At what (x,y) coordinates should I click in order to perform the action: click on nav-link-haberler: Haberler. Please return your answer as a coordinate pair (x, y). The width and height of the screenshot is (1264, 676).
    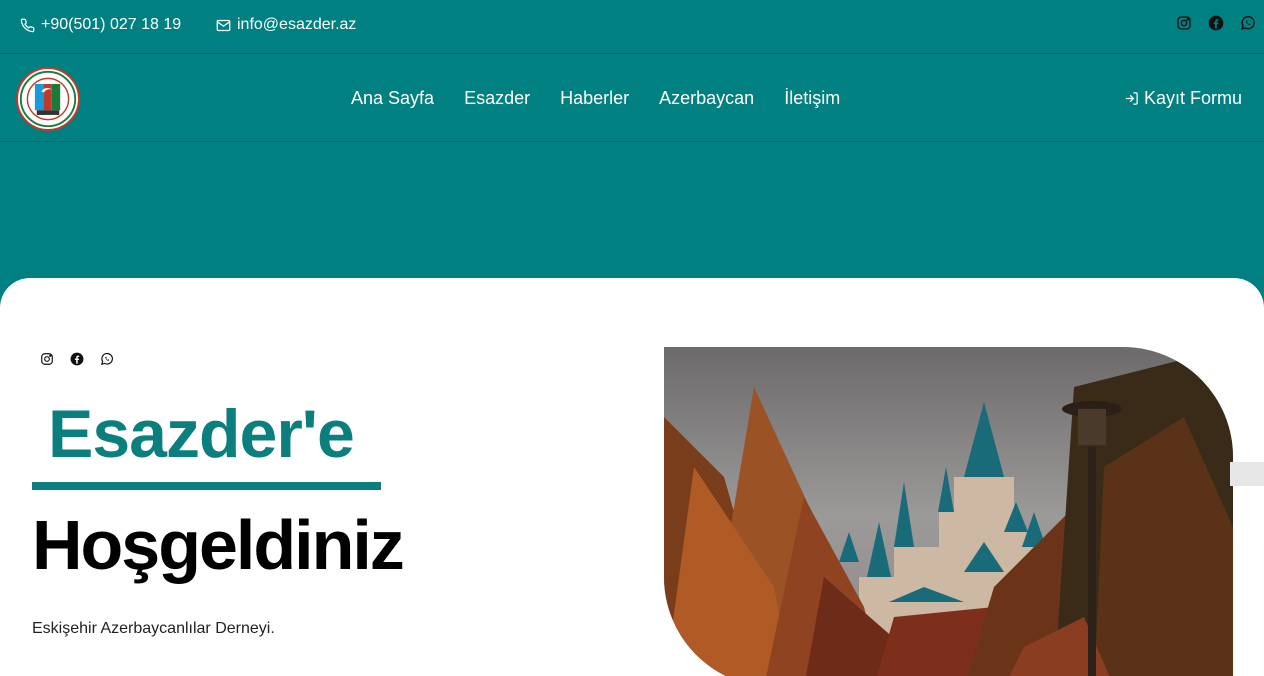
    Looking at the image, I should click on (594, 98).